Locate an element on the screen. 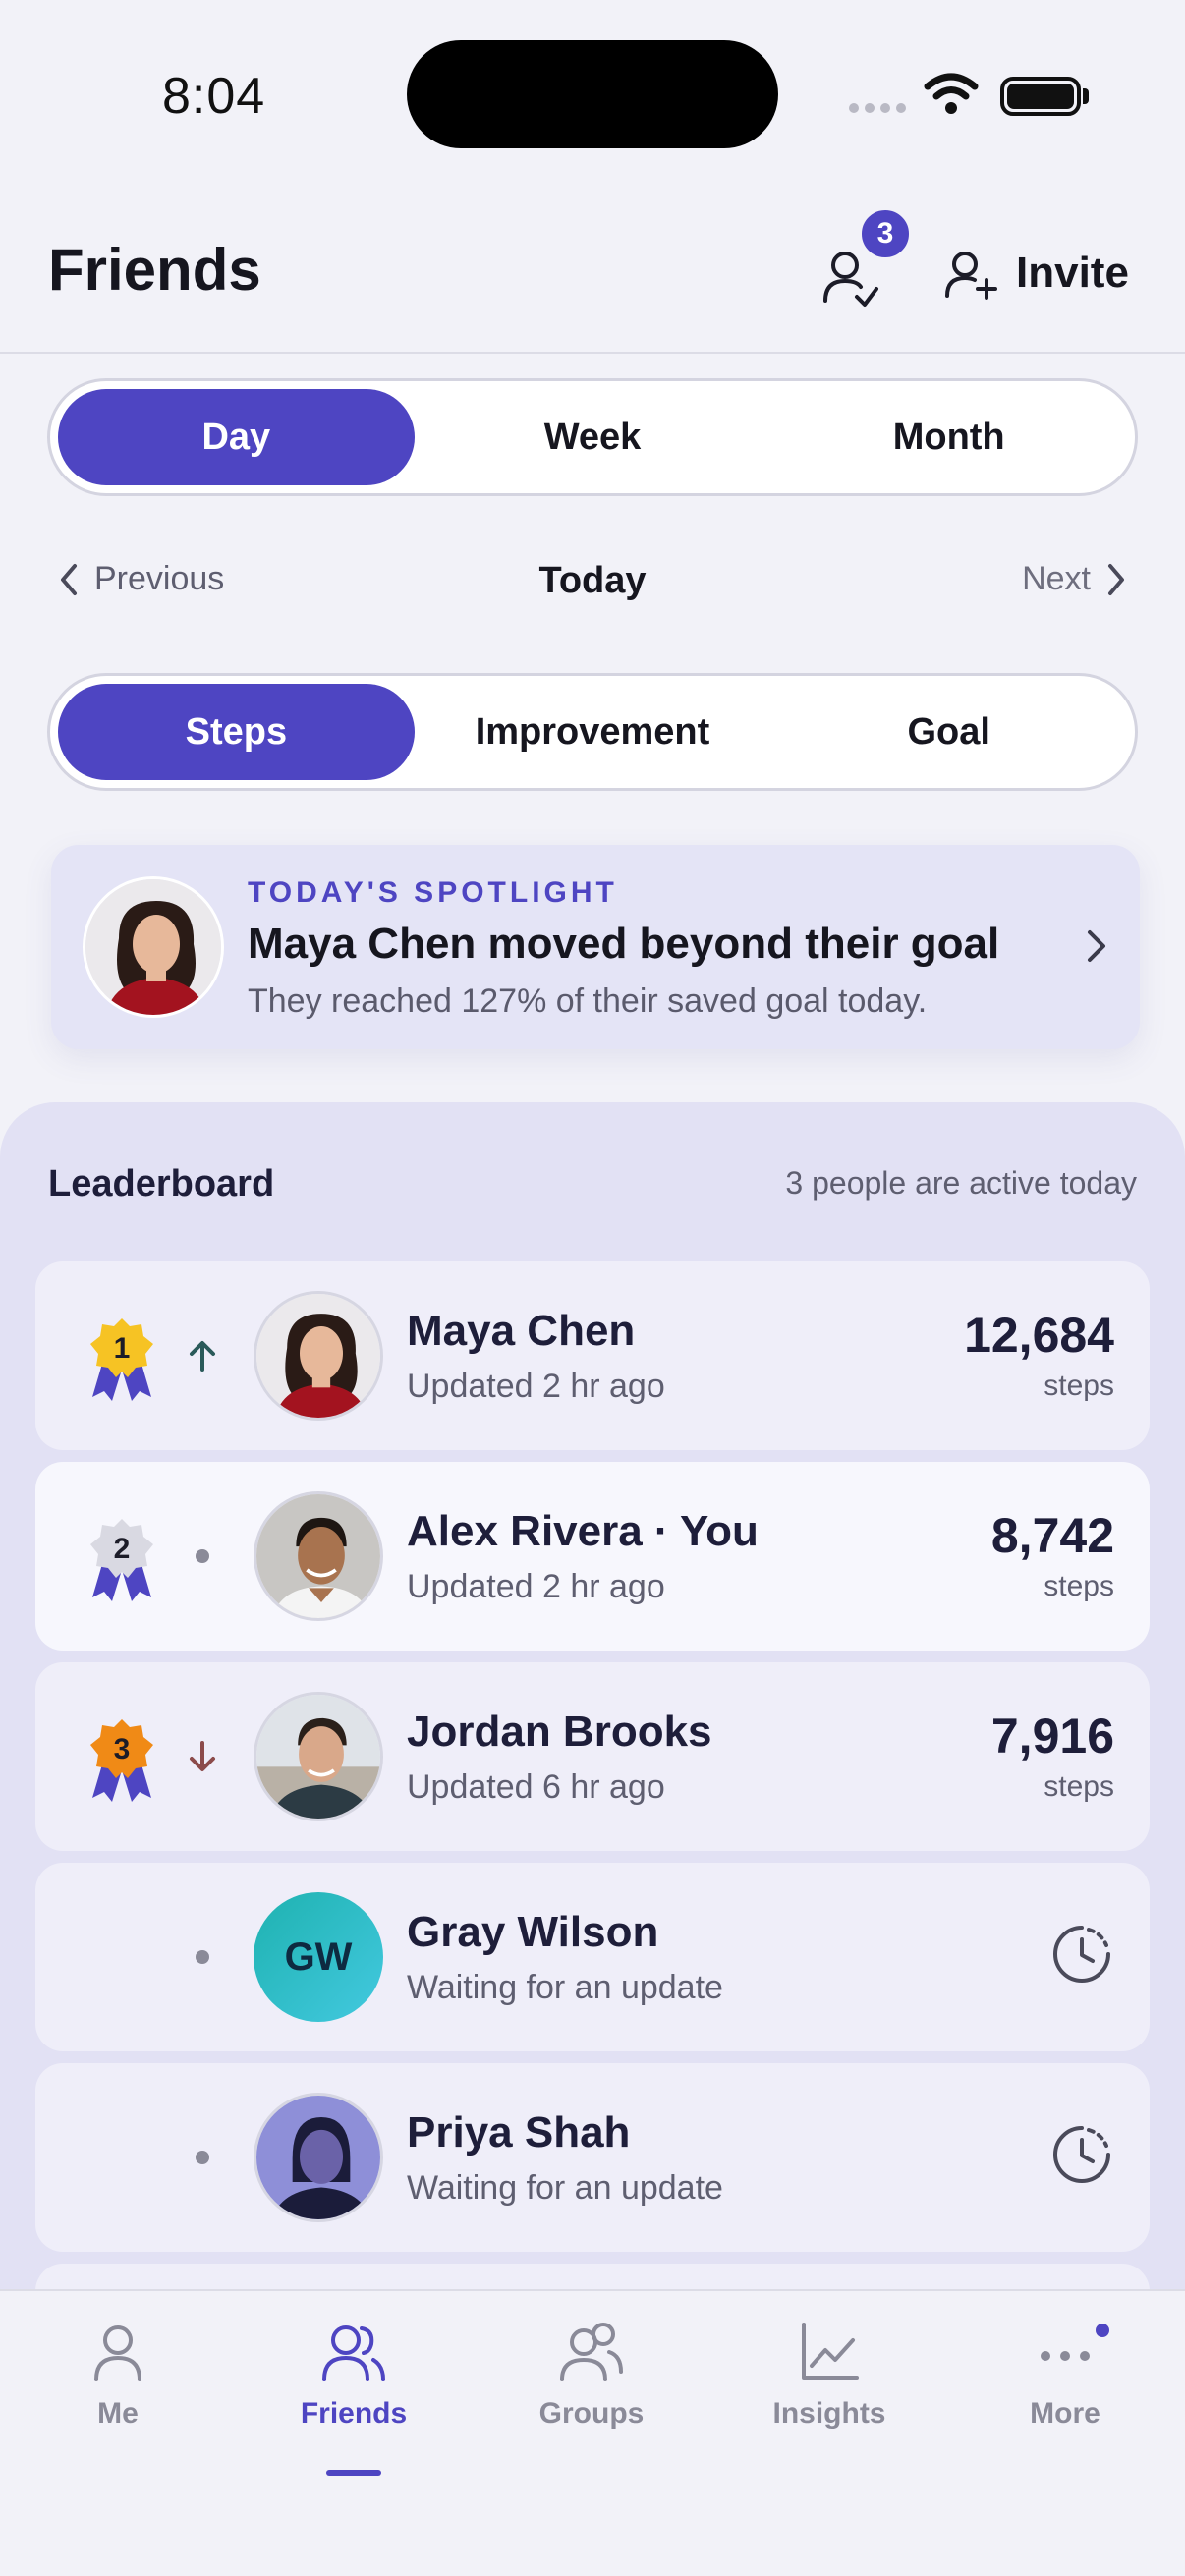 The height and width of the screenshot is (2576, 1185). gold-medal-icon: 1 is located at coordinates (122, 1359).